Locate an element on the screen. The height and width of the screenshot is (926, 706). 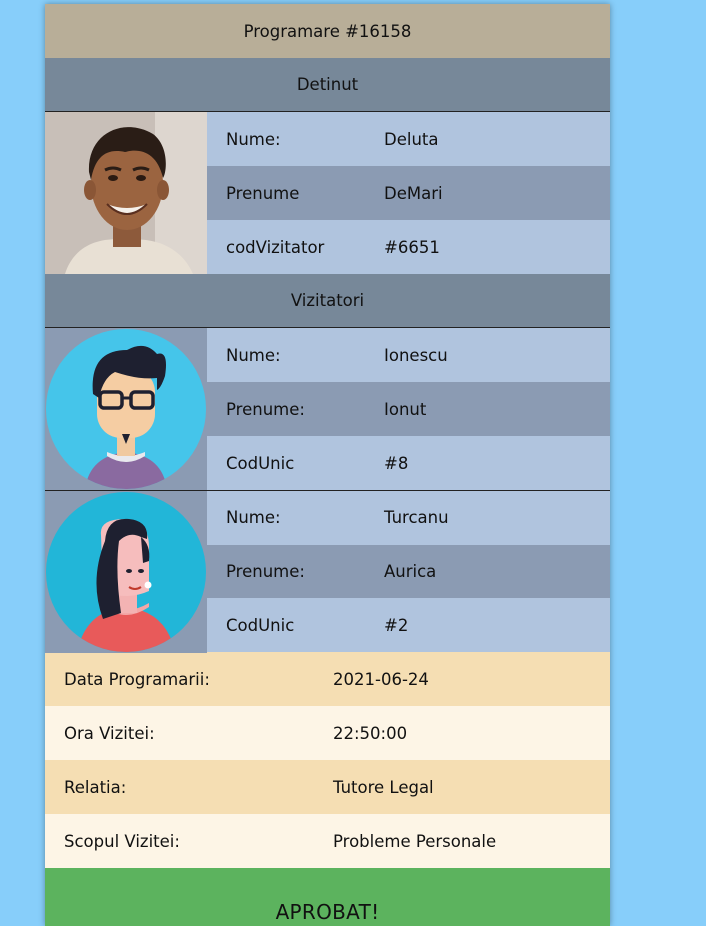
status-label: APROBAT! is located at coordinates (327, 912).